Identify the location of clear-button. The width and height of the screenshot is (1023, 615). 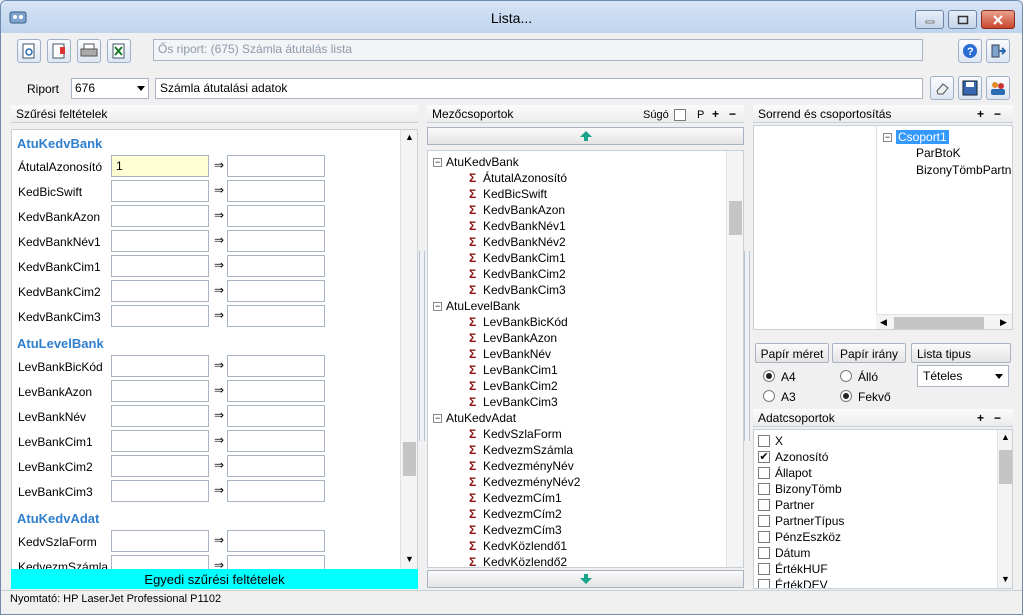
(942, 88).